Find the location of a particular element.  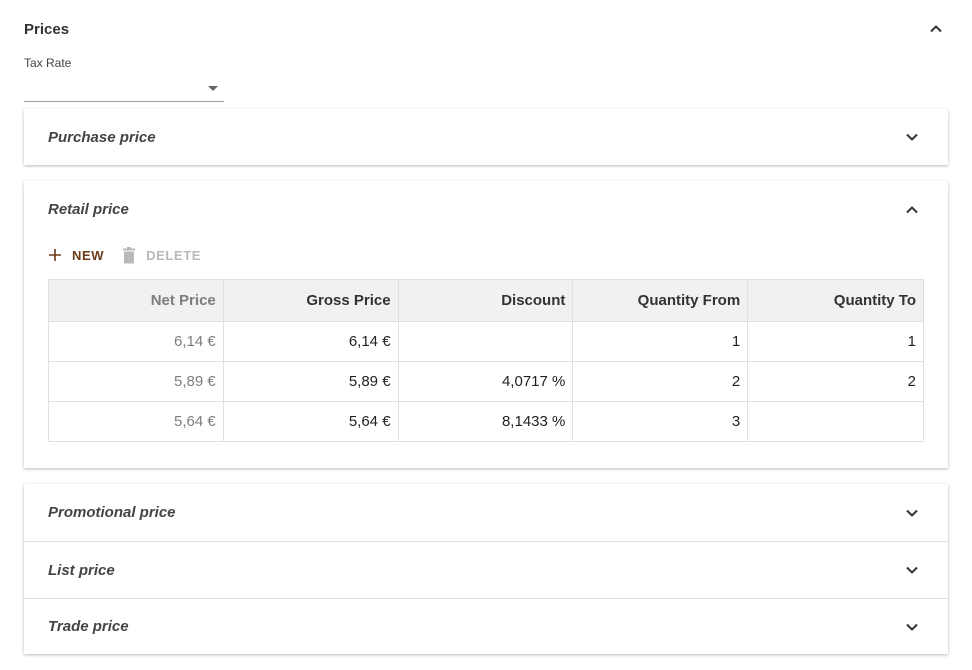

cell-quantity-to is located at coordinates (835, 421).